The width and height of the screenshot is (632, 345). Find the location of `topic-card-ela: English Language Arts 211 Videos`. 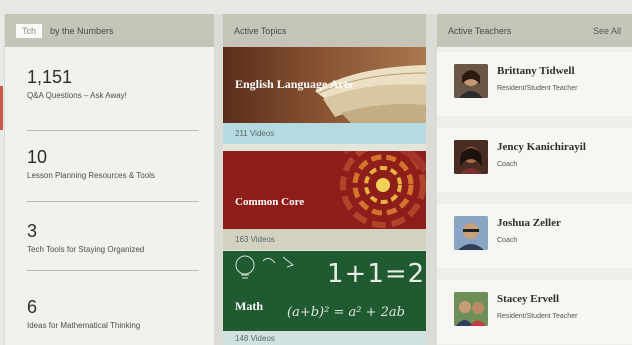

topic-card-ela: English Language Arts 211 Videos is located at coordinates (324, 95).